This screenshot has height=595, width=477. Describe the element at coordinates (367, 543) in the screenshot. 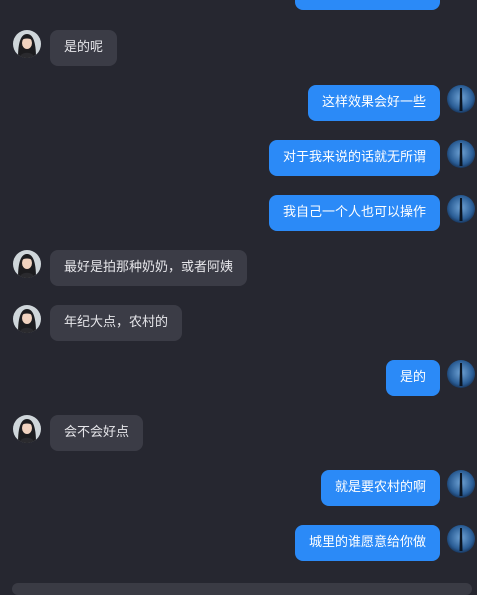

I see `message-bubble: 城里的谁愿意给你做` at that location.